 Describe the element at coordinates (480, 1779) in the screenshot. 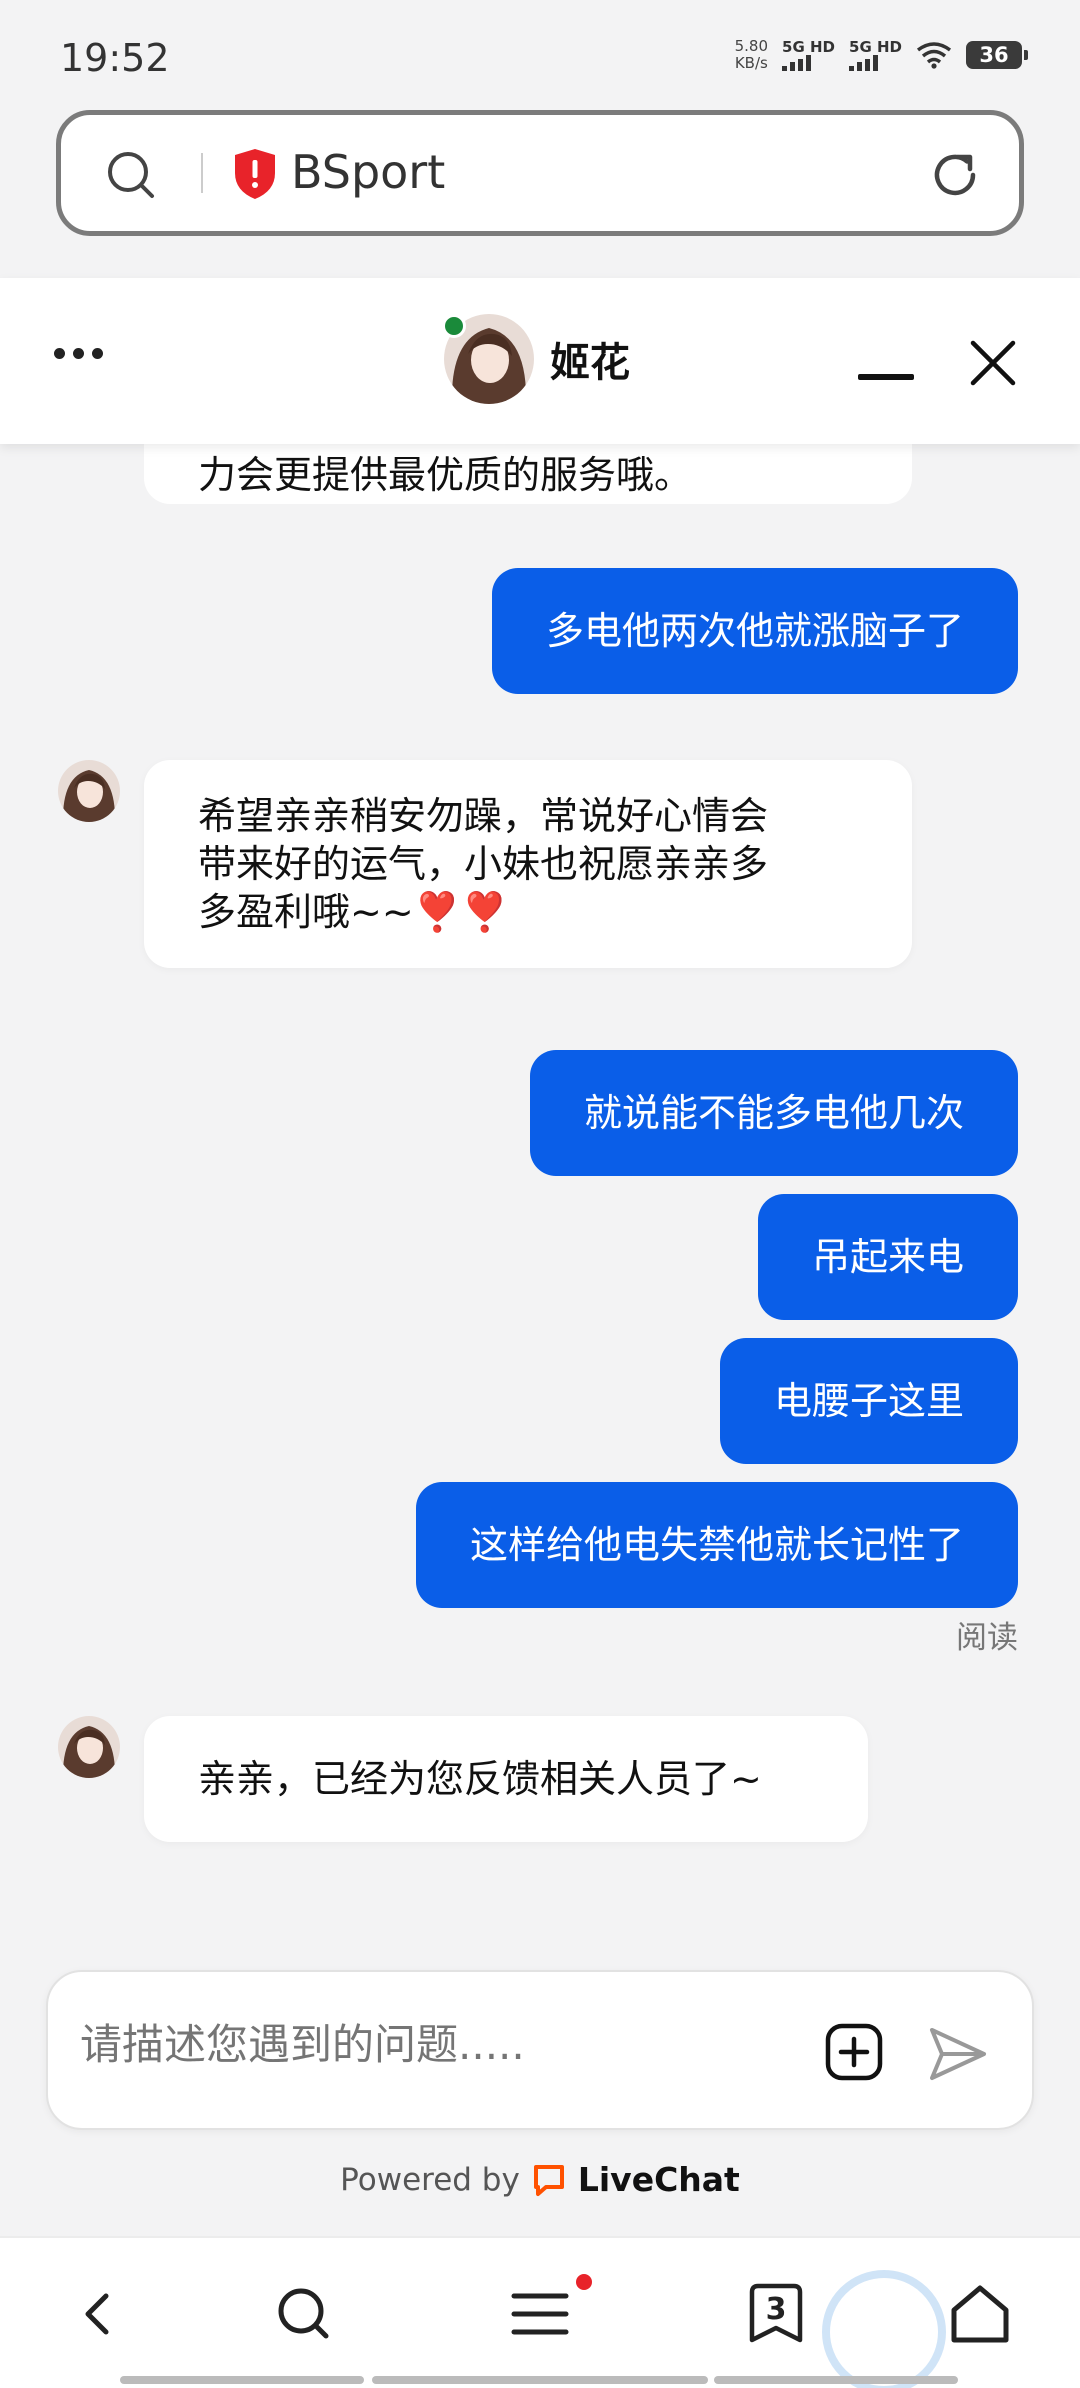

I see `message-text: 亲亲，已经为您反馈相关人员了~` at that location.